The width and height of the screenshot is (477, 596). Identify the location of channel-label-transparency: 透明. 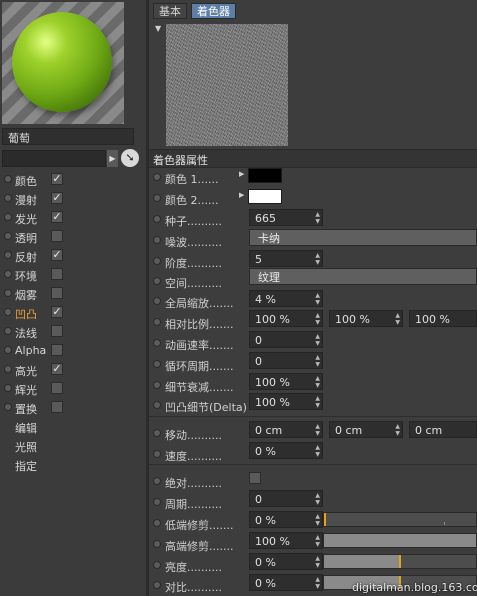
(26, 238).